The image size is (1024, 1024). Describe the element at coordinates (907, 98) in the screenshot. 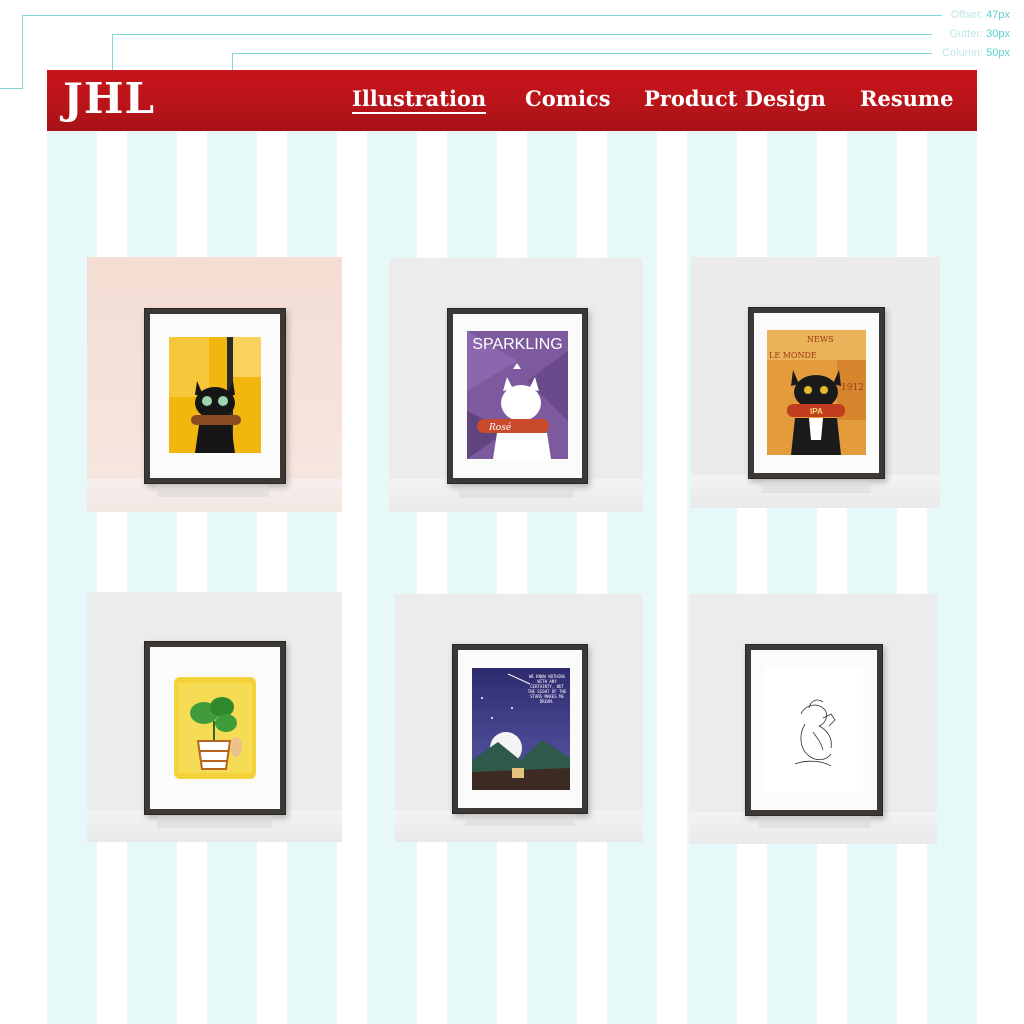

I see `nav-link-resume: Resume` at that location.